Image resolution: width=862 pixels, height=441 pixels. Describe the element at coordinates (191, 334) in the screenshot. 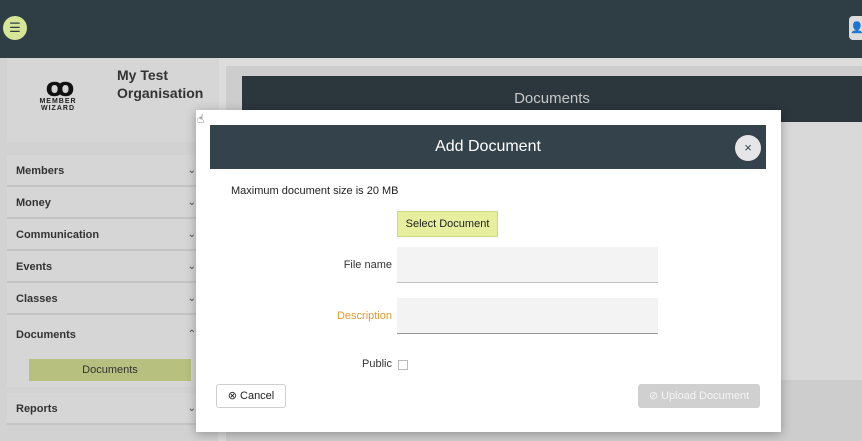

I see `chevron-up-icon: ⌃` at that location.